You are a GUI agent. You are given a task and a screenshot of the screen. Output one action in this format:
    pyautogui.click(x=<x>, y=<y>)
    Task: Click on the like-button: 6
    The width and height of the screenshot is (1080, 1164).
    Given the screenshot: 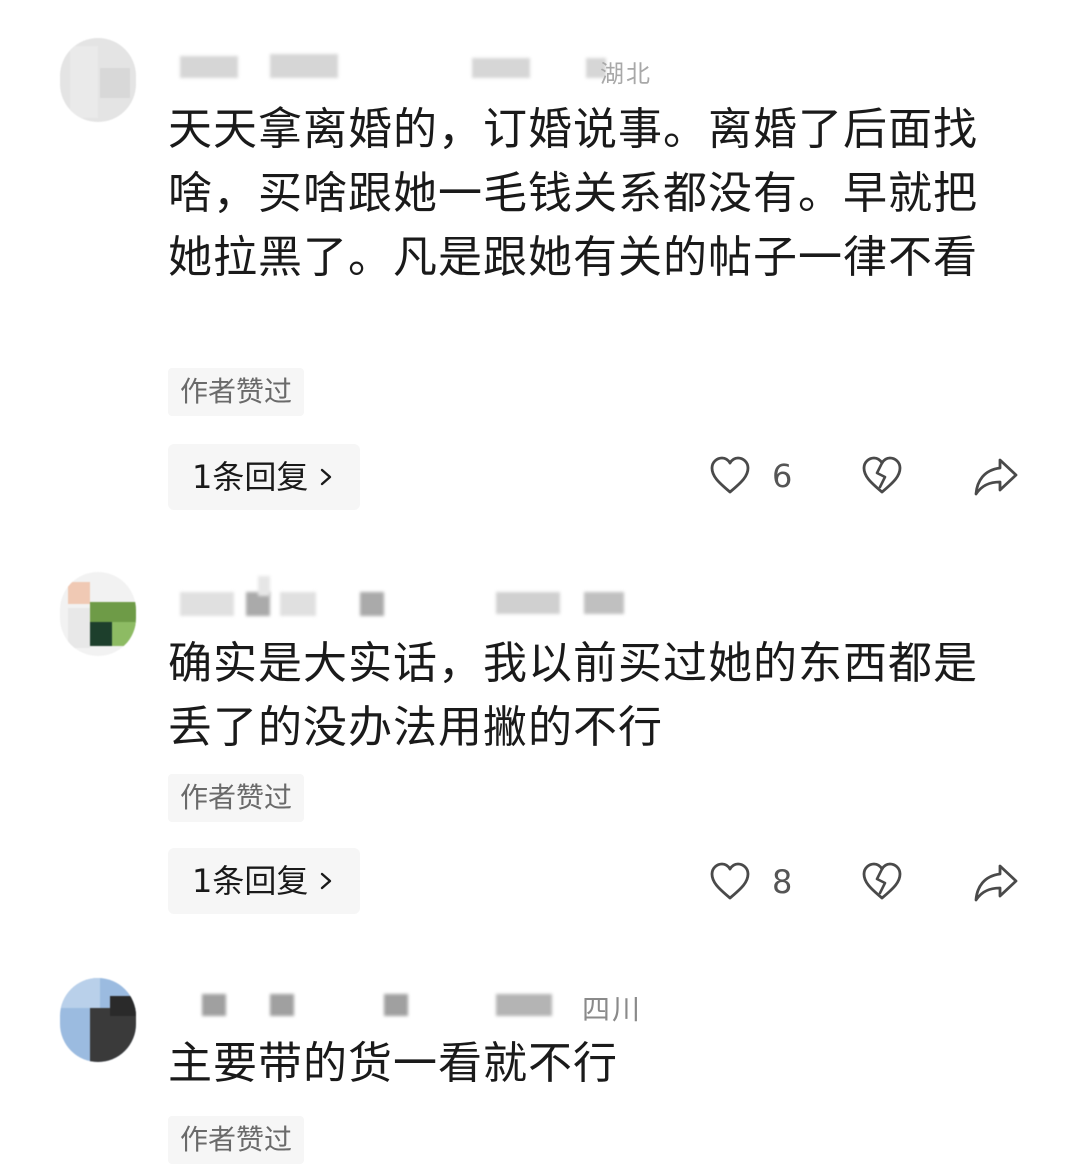 What is the action you would take?
    pyautogui.click(x=750, y=476)
    